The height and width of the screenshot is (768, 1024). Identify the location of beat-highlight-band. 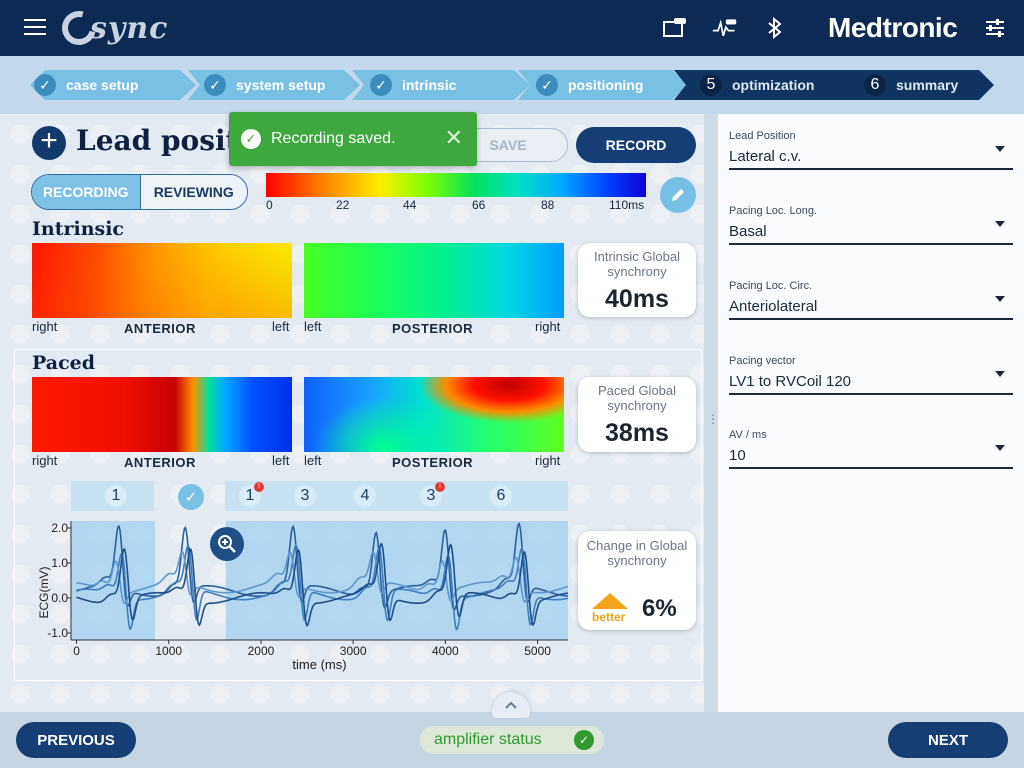
(113, 580).